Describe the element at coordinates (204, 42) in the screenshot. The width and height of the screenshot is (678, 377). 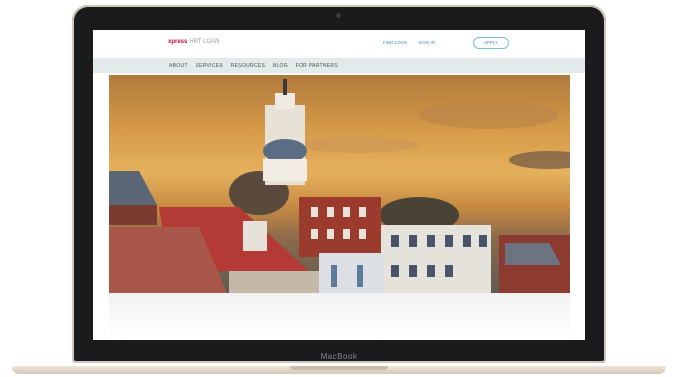
I see `logo-suffix: HRT LOAN` at that location.